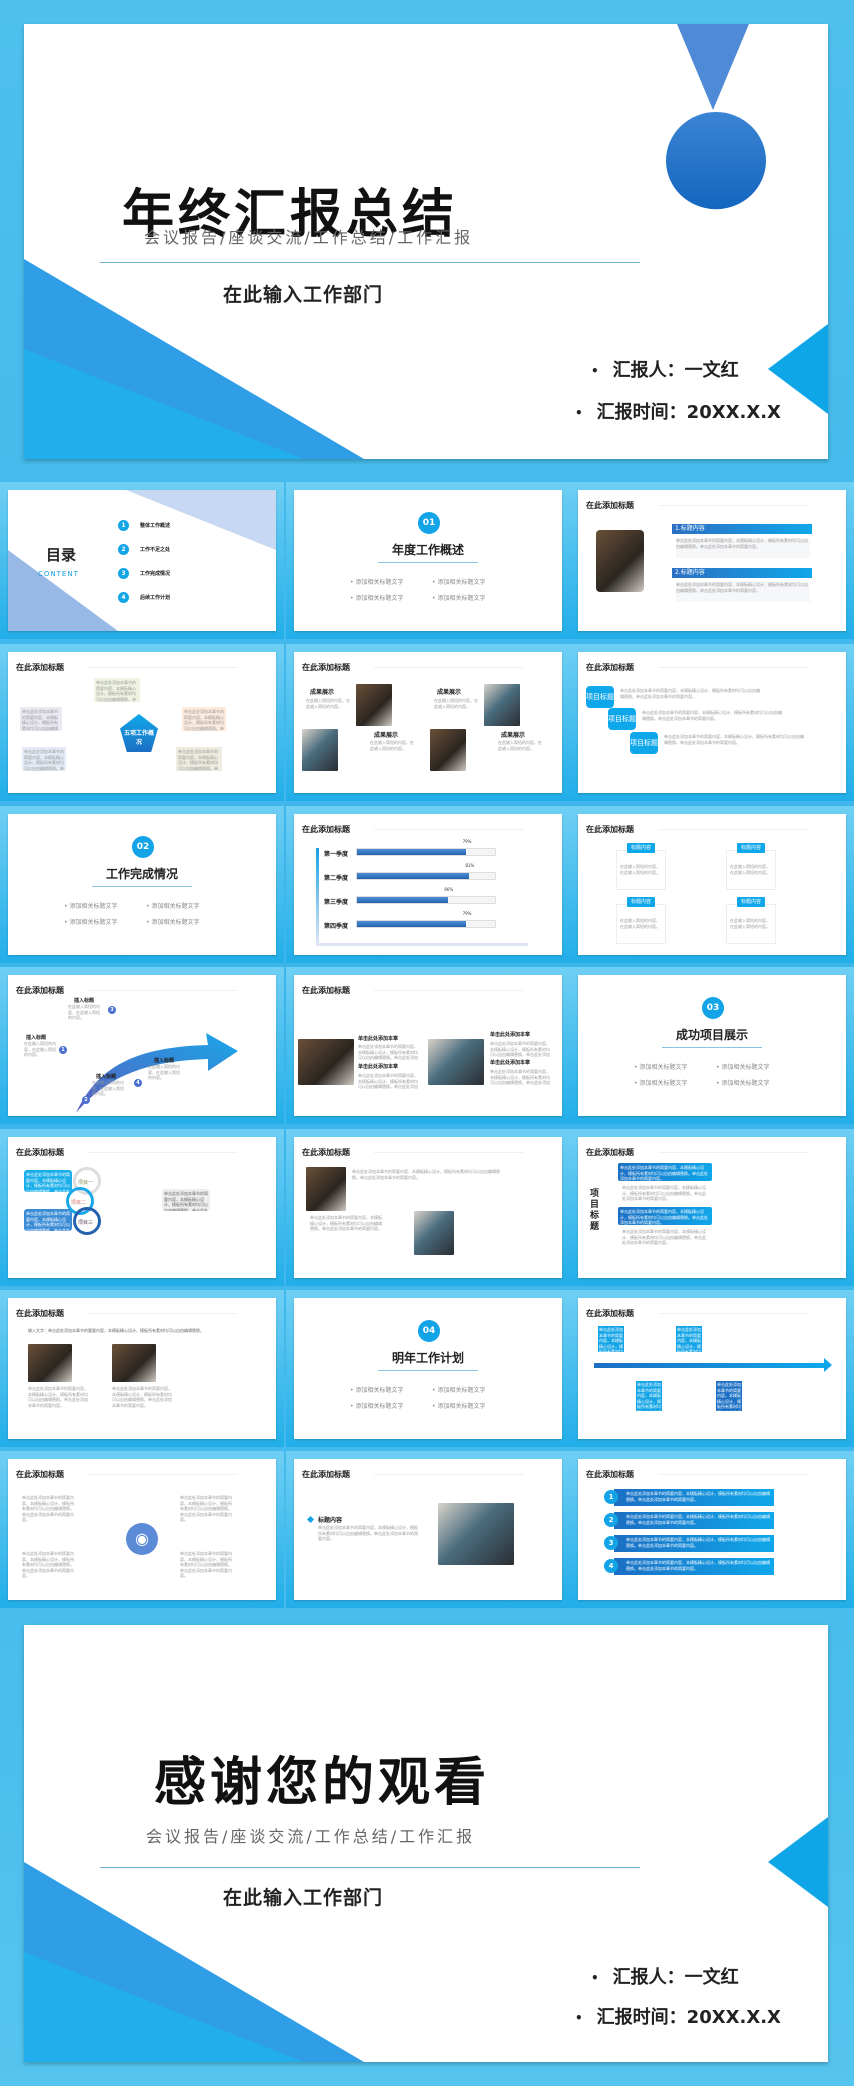 Image resolution: width=854 pixels, height=2086 pixels. What do you see at coordinates (378, 1039) in the screenshot?
I see `chapter-label: 单击此处添加本章` at bounding box center [378, 1039].